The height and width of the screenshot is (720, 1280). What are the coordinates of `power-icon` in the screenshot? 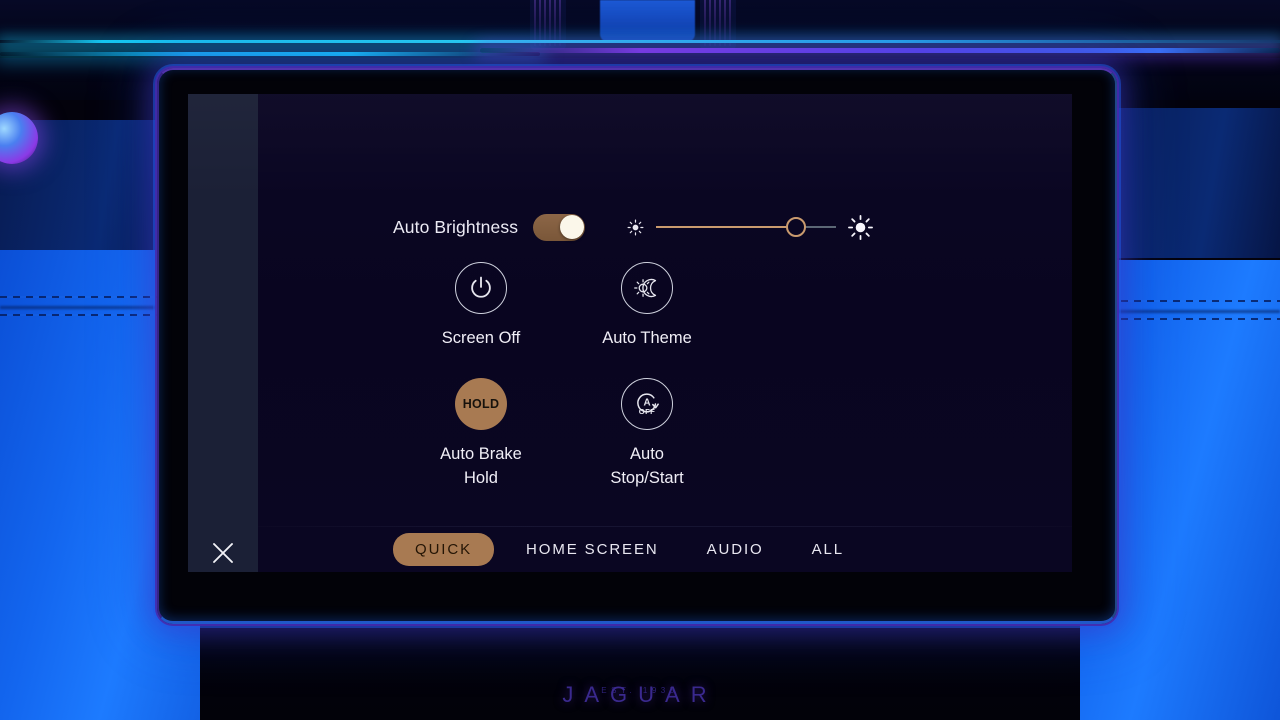 It's located at (481, 287).